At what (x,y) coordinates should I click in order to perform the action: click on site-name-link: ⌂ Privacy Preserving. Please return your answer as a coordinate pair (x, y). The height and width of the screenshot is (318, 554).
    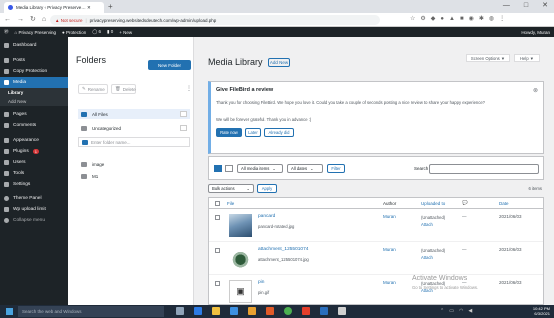
    Looking at the image, I should click on (35, 32).